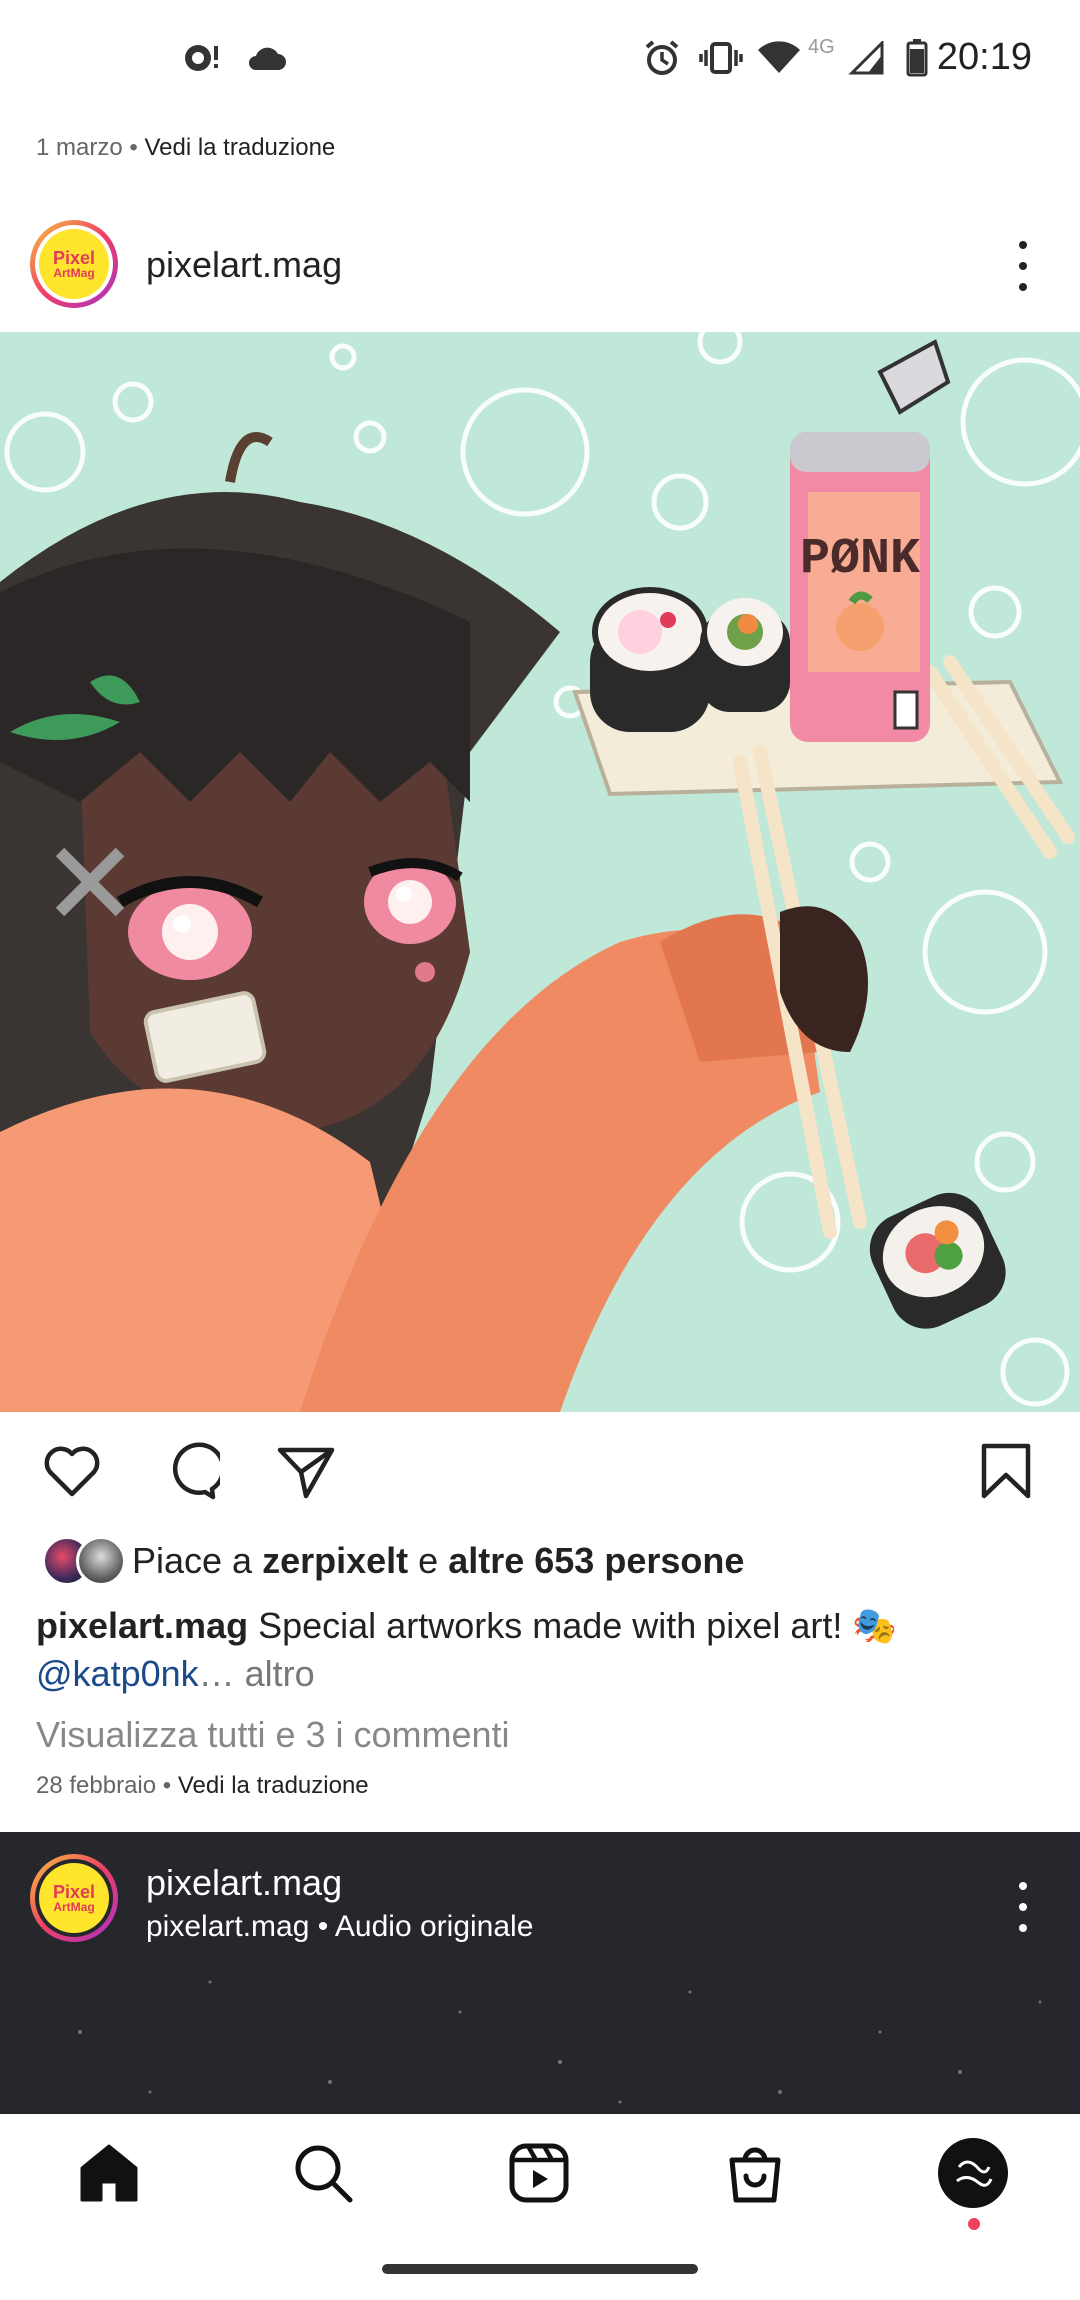 The image size is (1080, 2300). Describe the element at coordinates (273, 1735) in the screenshot. I see `view-comments-link: Visualizza tutti e 3 i commenti` at that location.